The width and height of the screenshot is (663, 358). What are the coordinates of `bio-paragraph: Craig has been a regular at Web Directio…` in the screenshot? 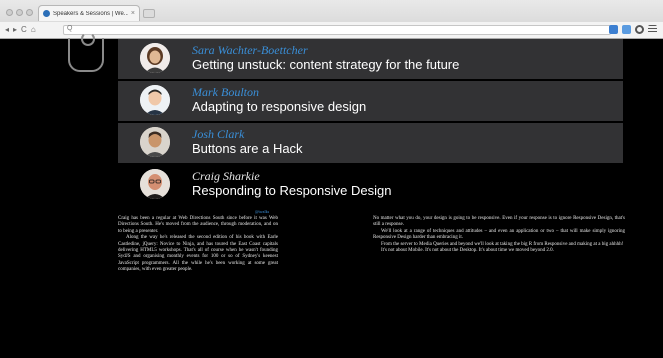 It's located at (198, 225).